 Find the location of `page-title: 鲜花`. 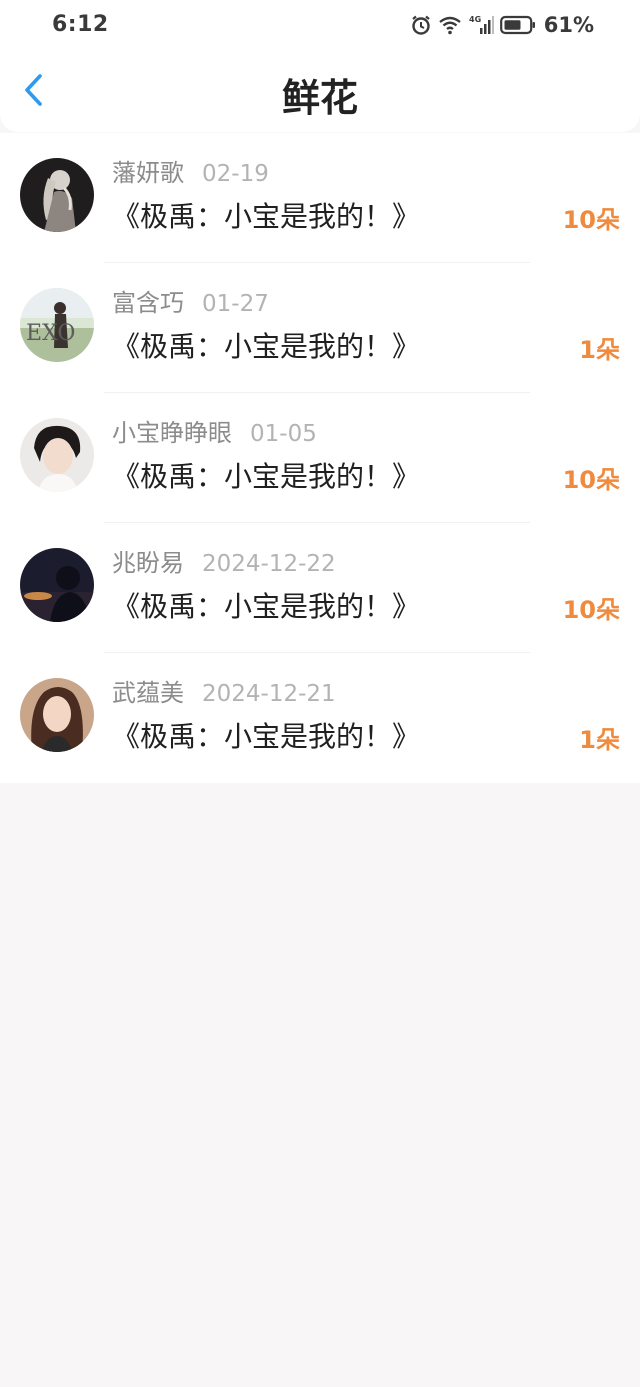

page-title: 鲜花 is located at coordinates (319, 98).